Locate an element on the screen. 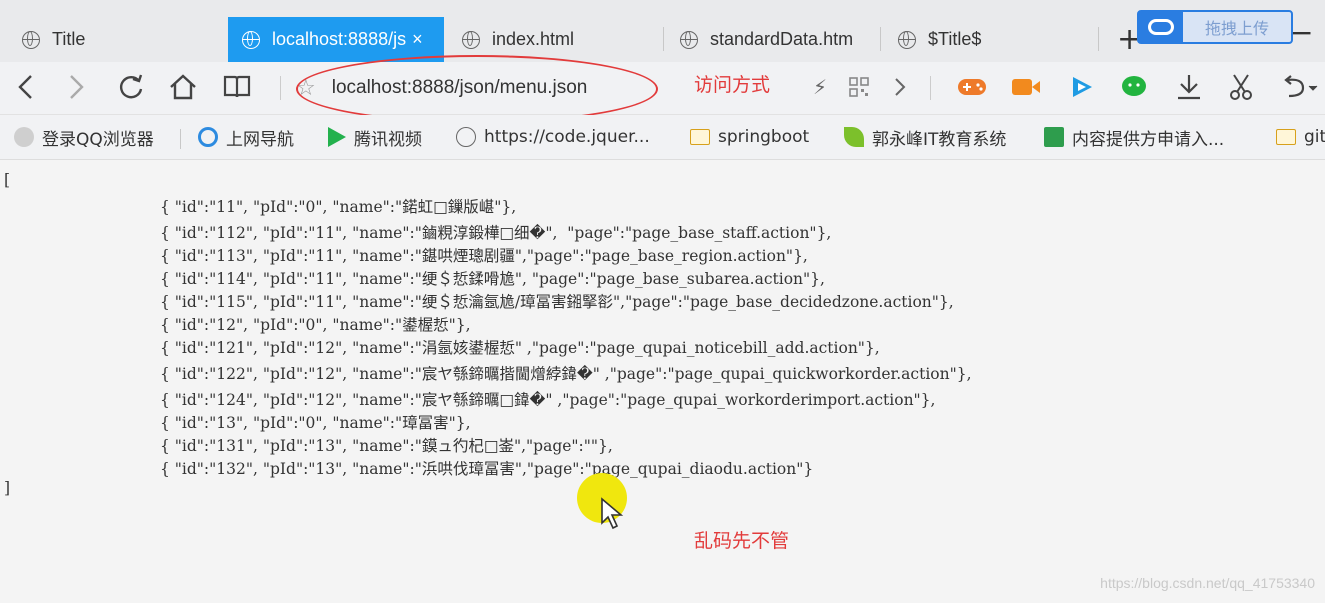  lightning-icon: ⚡ is located at coordinates (820, 87).